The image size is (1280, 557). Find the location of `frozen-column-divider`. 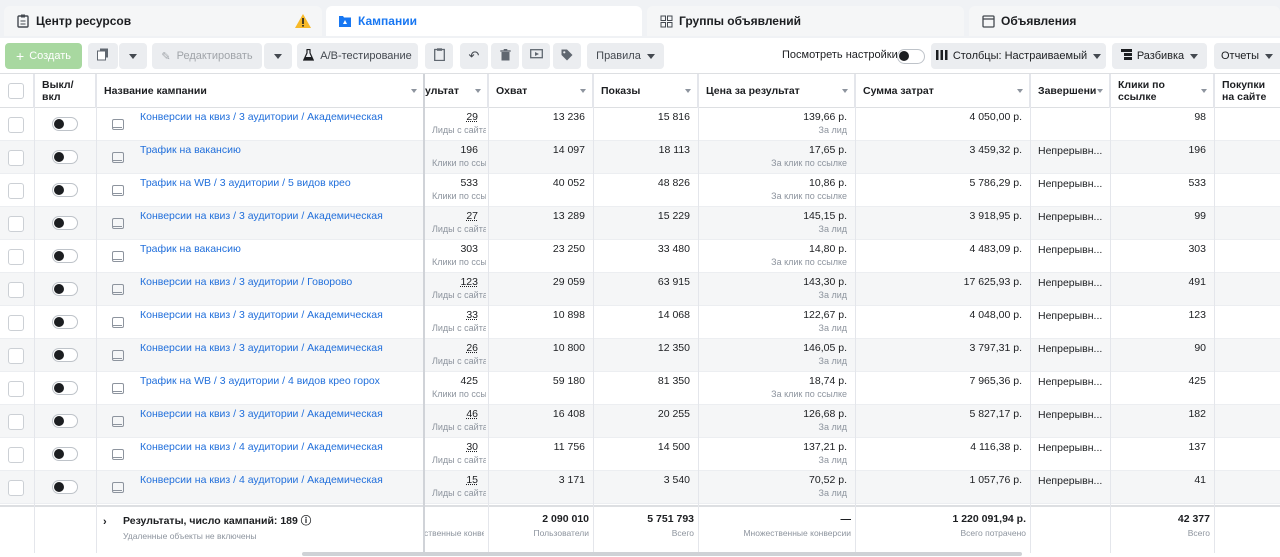

frozen-column-divider is located at coordinates (424, 313).